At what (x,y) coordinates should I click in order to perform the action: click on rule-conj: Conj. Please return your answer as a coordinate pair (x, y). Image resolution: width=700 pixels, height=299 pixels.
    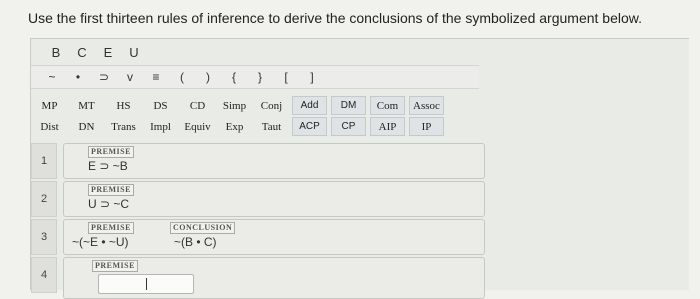
    Looking at the image, I should click on (271, 105).